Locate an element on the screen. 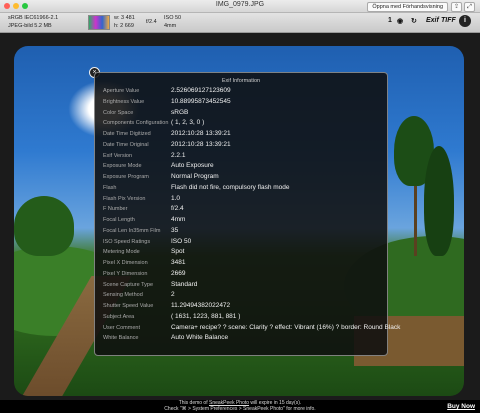 Image resolution: width=480 pixels, height=413 pixels. exif-row-label: Pixel Y Dimension is located at coordinates (125, 273).